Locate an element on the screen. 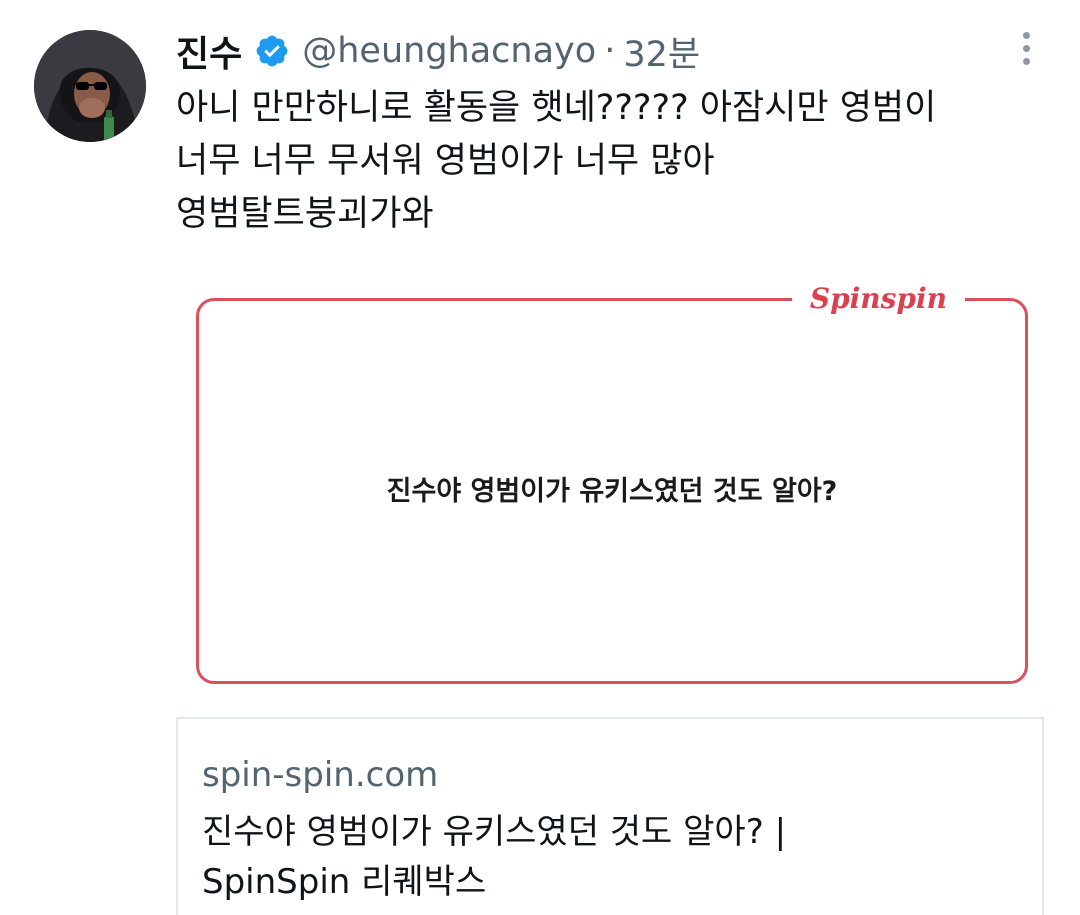 This screenshot has height=915, width=1080. avatar-sunglasses-icon is located at coordinates (90, 86).